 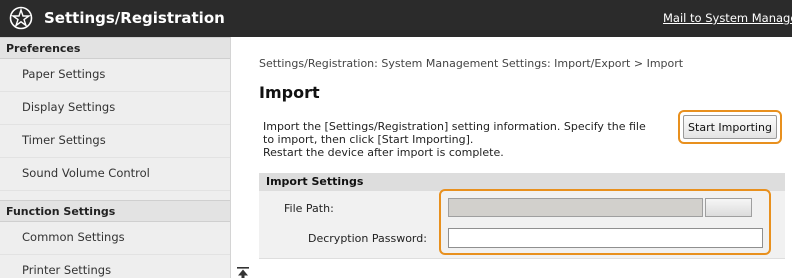 What do you see at coordinates (309, 208) in the screenshot?
I see `file-path-label: File Path:` at bounding box center [309, 208].